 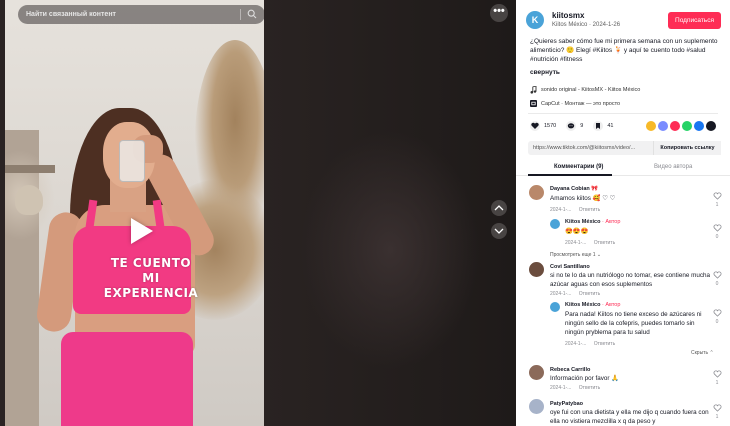 I want to click on discord-icon, so click(x=663, y=126).